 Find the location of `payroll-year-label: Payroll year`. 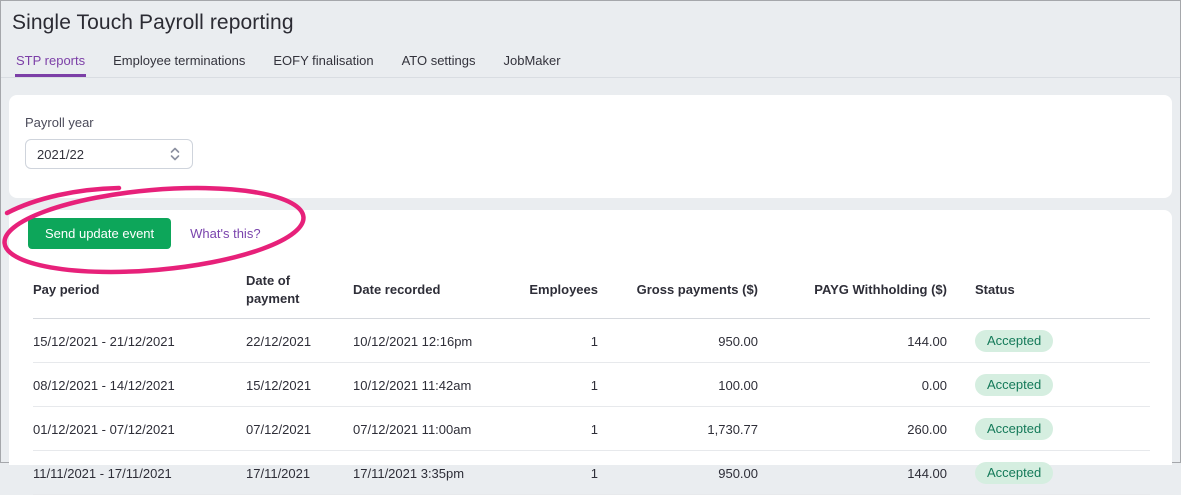

payroll-year-label: Payroll year is located at coordinates (59, 122).